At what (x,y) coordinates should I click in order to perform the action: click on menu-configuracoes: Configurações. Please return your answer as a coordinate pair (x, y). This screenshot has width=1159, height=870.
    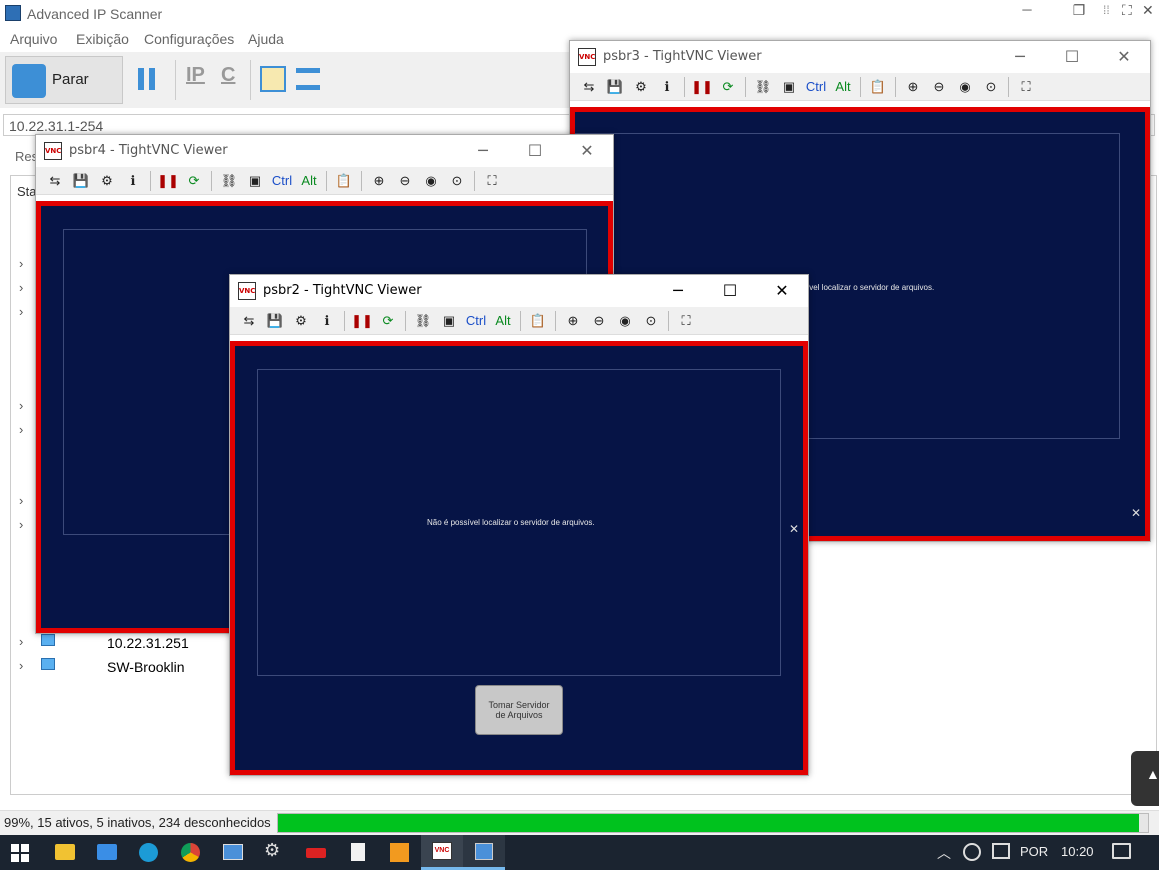
    Looking at the image, I should click on (189, 39).